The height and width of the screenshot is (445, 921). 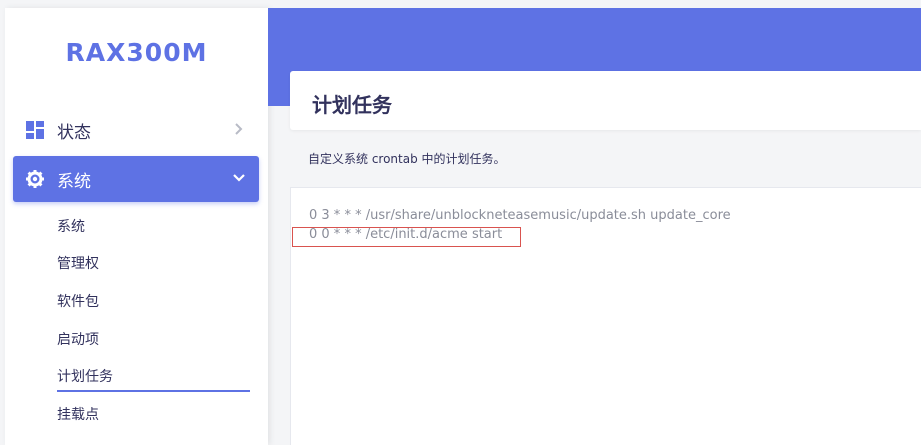 What do you see at coordinates (78, 263) in the screenshot?
I see `sidebar-subitem-admin: 管理权` at bounding box center [78, 263].